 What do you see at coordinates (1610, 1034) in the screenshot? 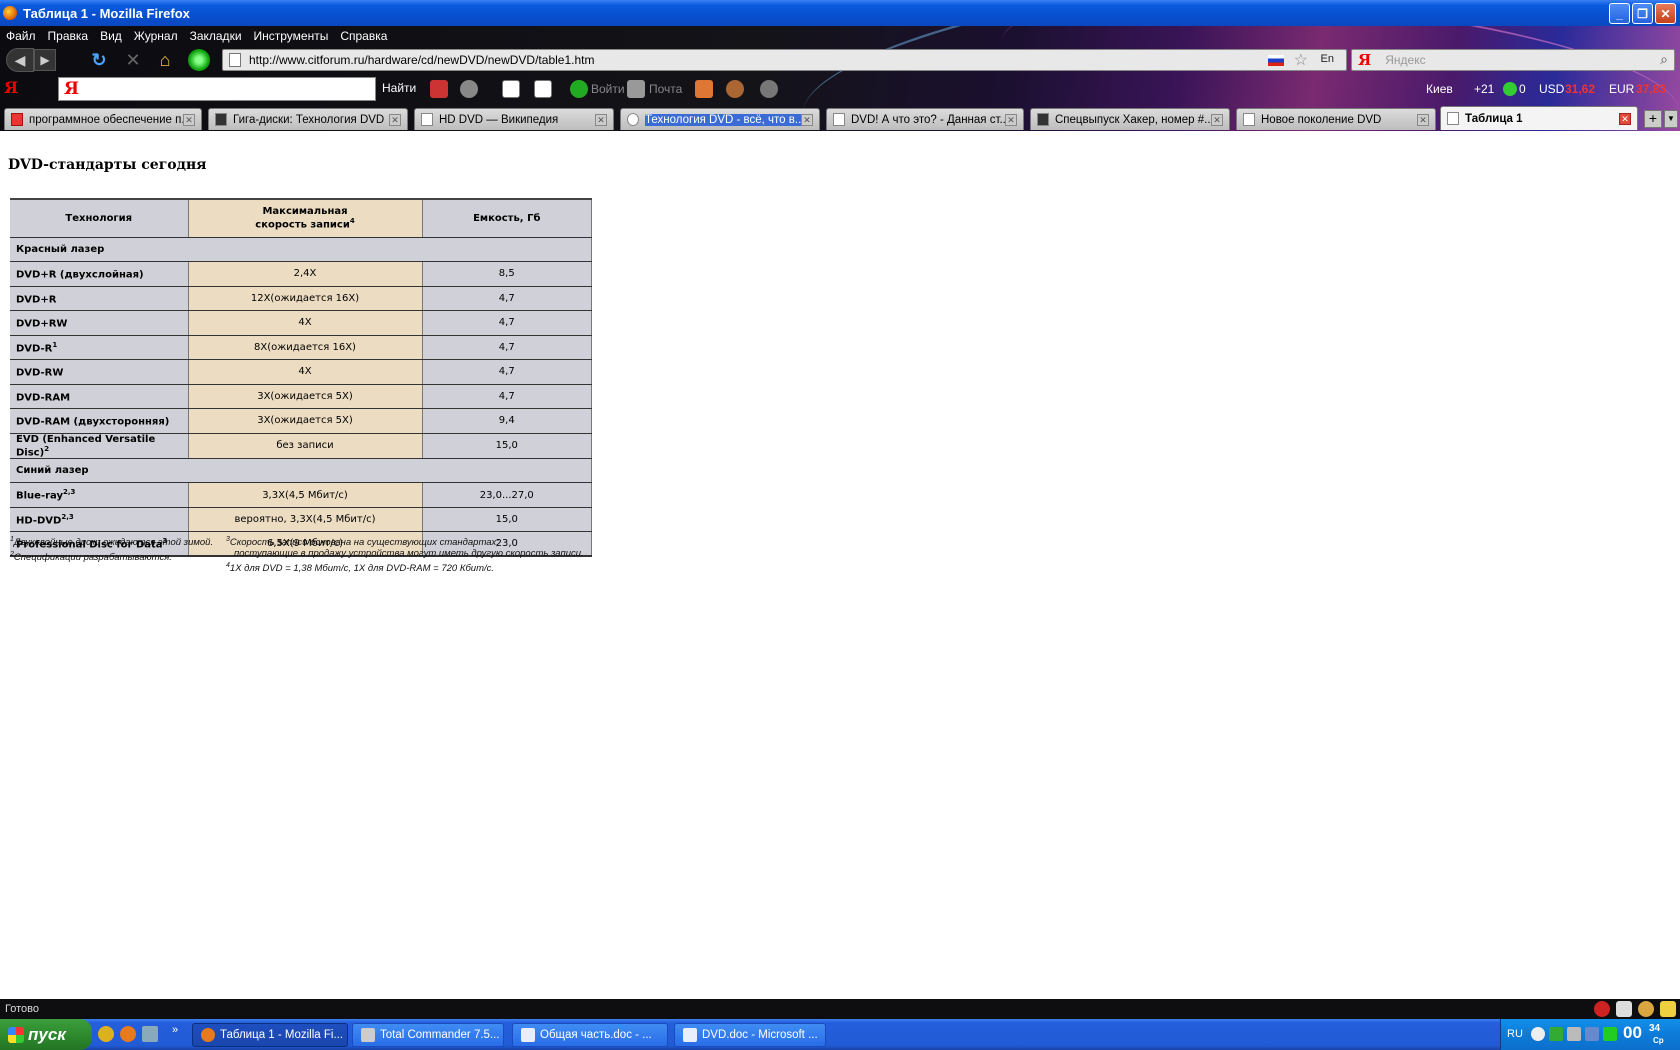
I see `tray-status-icon` at bounding box center [1610, 1034].